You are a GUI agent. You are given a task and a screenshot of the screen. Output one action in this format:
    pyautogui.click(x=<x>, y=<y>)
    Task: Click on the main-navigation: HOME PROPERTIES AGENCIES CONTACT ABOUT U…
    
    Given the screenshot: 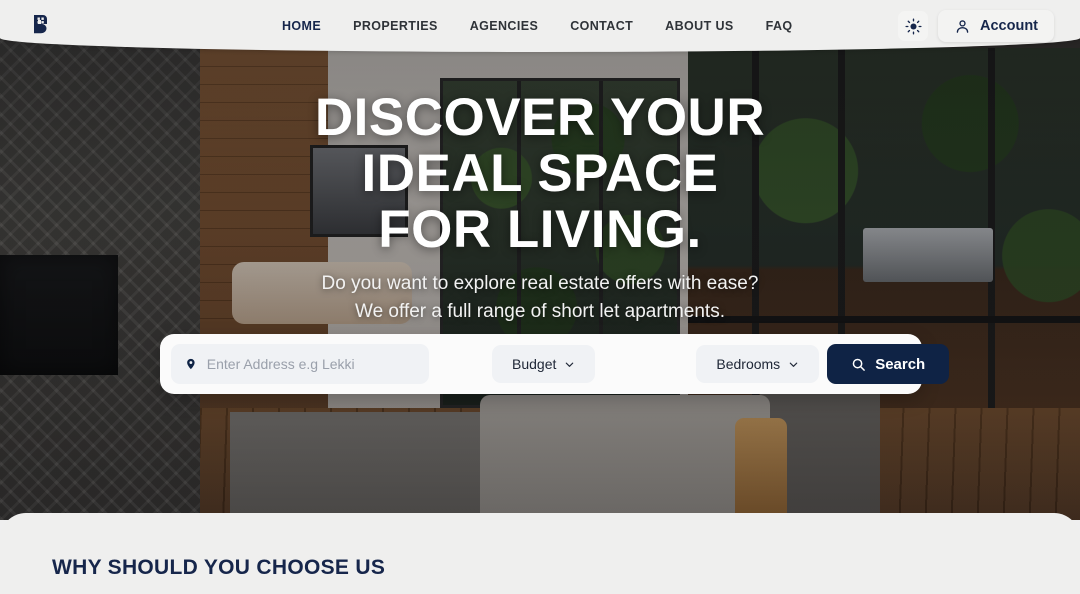 What is the action you would take?
    pyautogui.click(x=537, y=26)
    